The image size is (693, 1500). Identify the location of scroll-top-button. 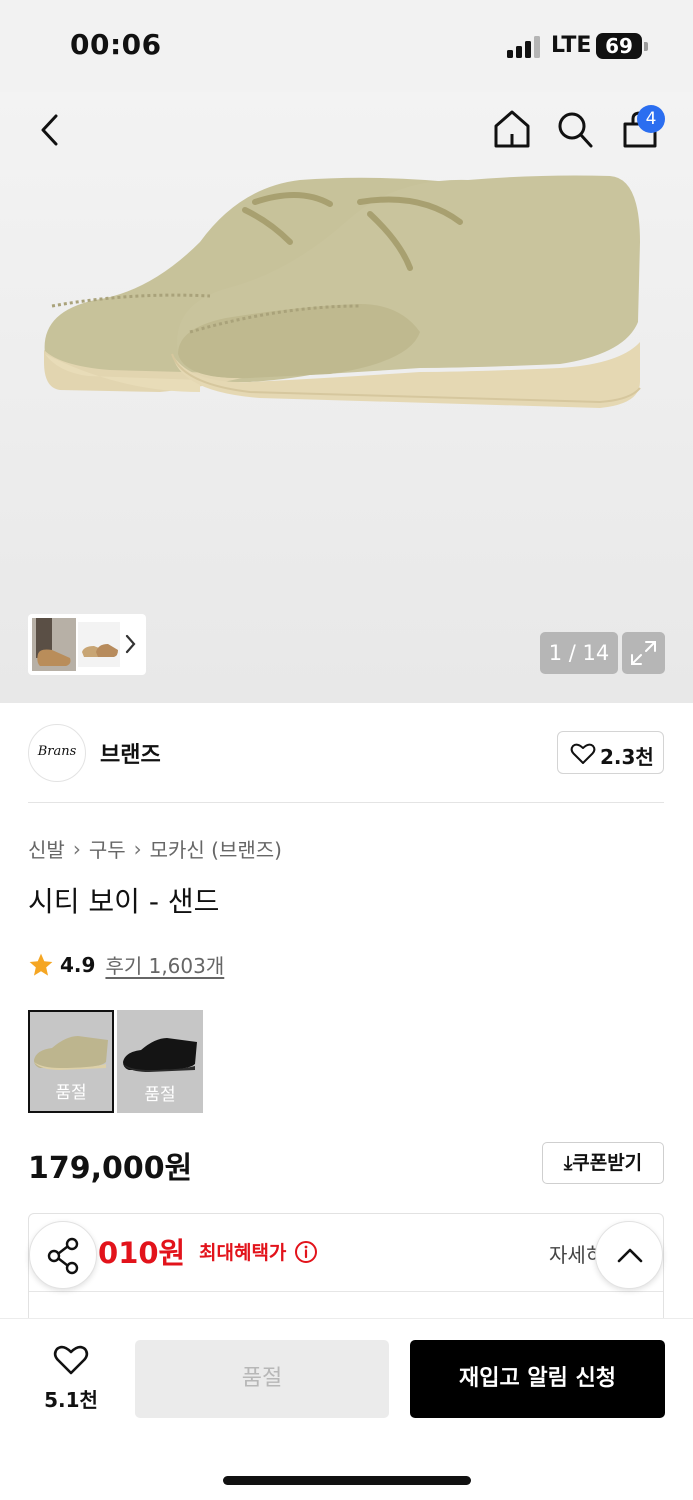
(629, 1255).